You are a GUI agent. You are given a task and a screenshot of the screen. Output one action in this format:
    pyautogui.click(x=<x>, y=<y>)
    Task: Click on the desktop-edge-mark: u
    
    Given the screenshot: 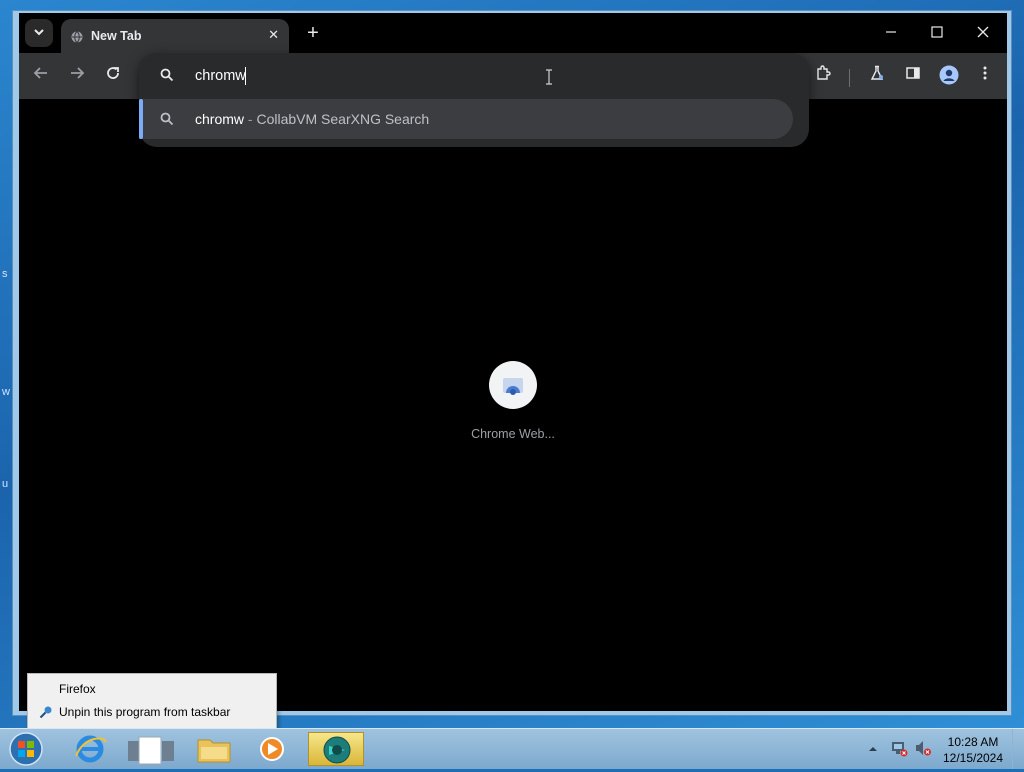 What is the action you would take?
    pyautogui.click(x=5, y=484)
    